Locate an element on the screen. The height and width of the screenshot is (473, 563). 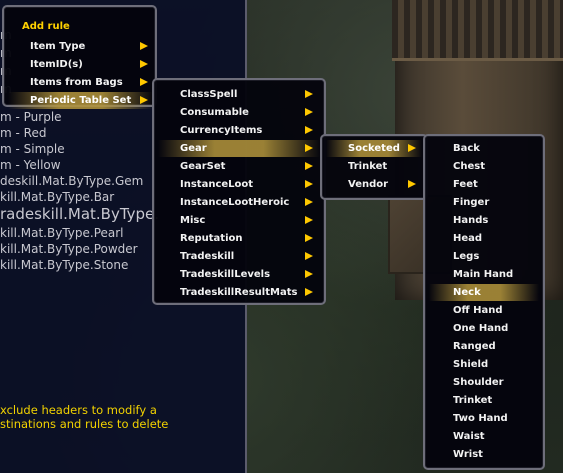
menu-item-items-from-bags: Items from Bags is located at coordinates (91, 82).